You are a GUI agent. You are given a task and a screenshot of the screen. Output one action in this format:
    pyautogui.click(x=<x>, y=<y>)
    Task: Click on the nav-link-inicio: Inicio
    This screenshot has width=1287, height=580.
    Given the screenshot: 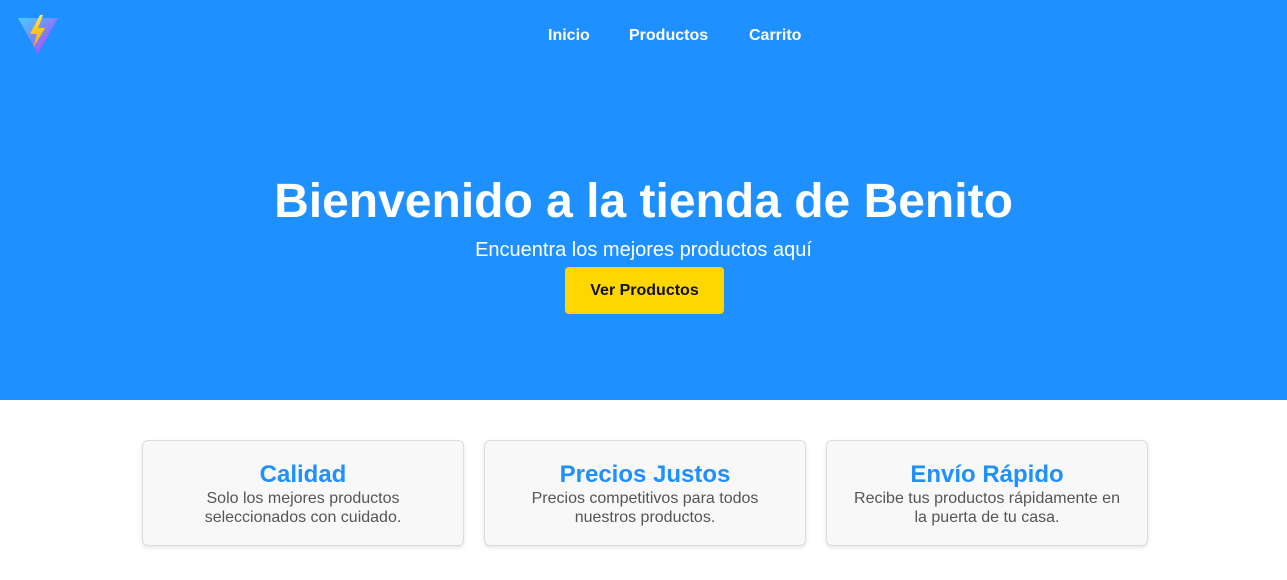 What is the action you would take?
    pyautogui.click(x=569, y=36)
    